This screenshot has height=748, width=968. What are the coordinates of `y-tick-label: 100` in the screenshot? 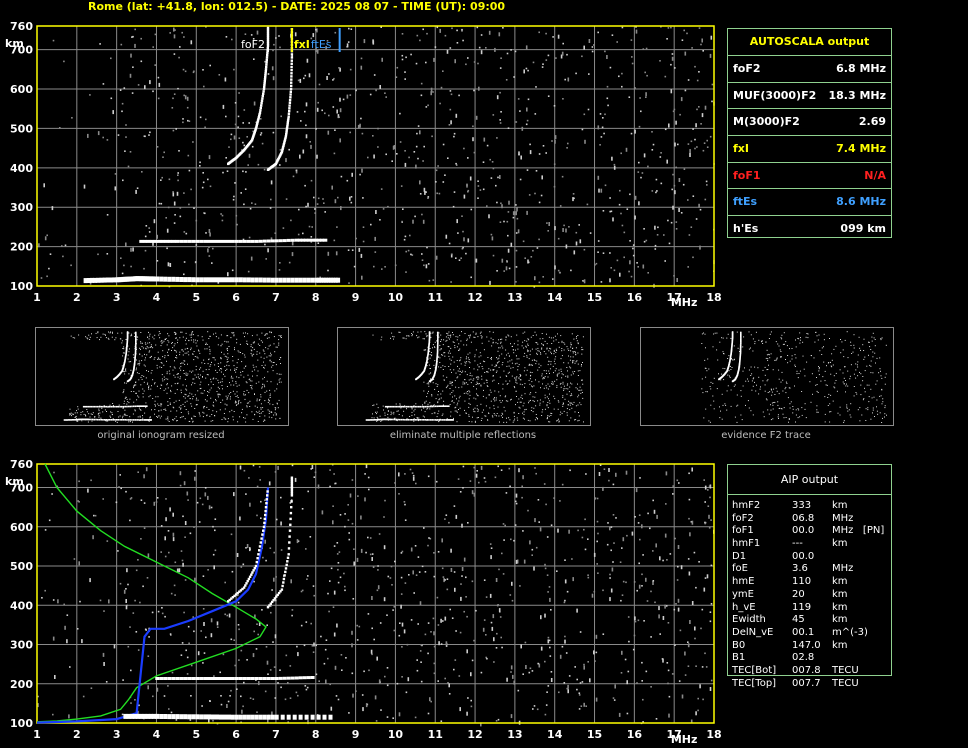 It's located at (21, 286).